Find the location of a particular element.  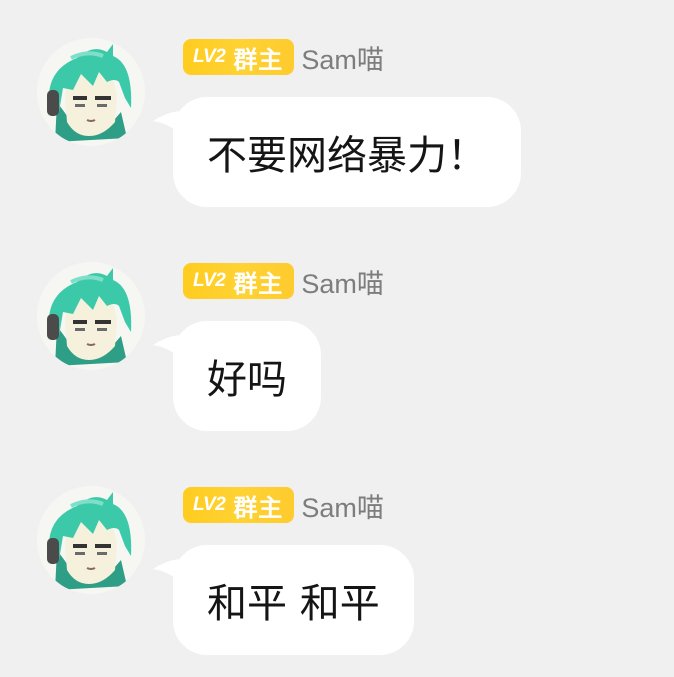

message-bubble: 和平 和平 is located at coordinates (293, 600).